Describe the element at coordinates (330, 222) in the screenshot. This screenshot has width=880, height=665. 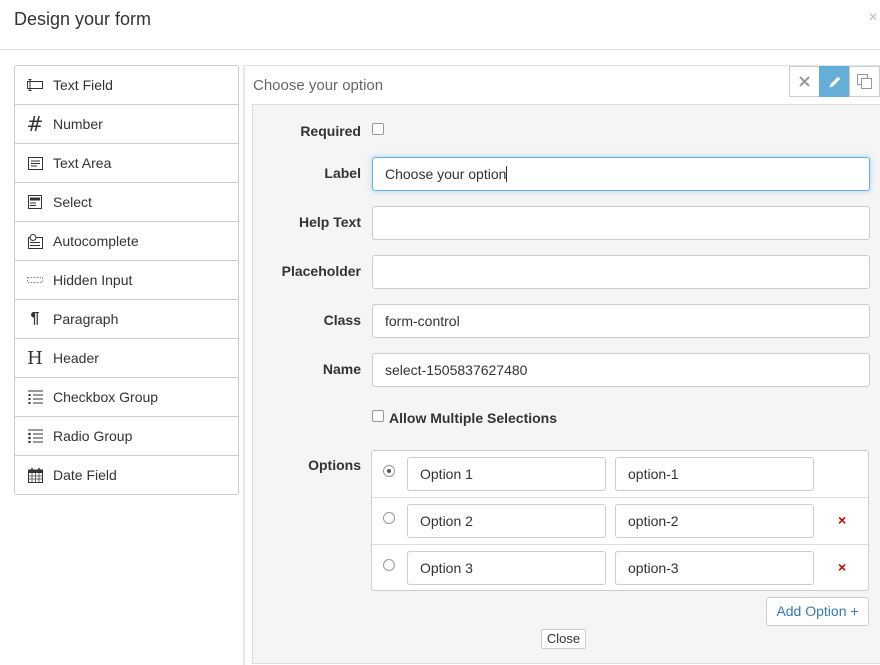
I see `help-text-label: Help Text` at that location.